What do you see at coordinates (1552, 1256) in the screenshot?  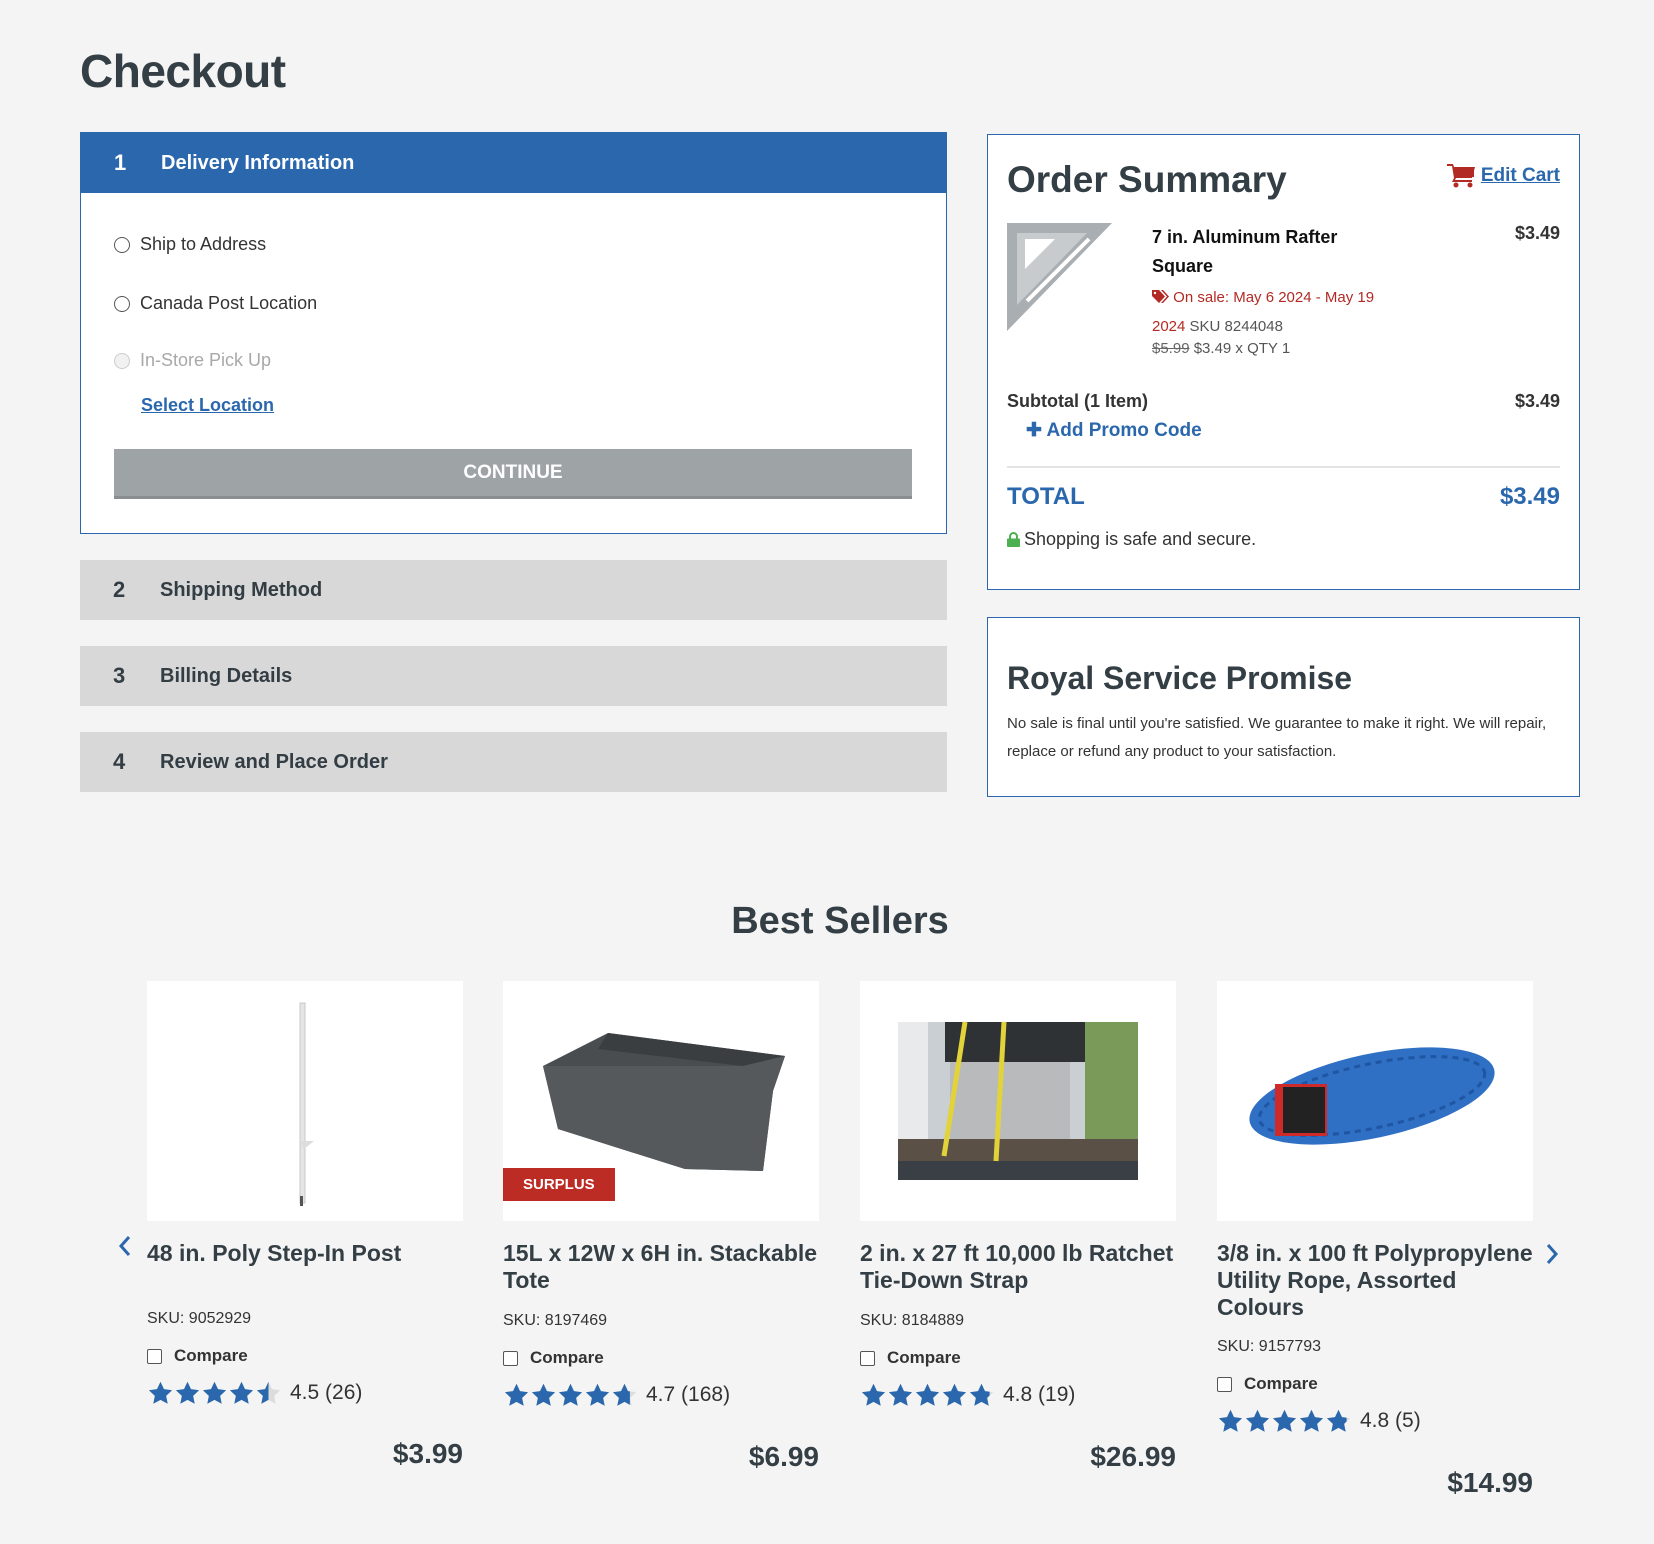 I see `carousel-next-button` at bounding box center [1552, 1256].